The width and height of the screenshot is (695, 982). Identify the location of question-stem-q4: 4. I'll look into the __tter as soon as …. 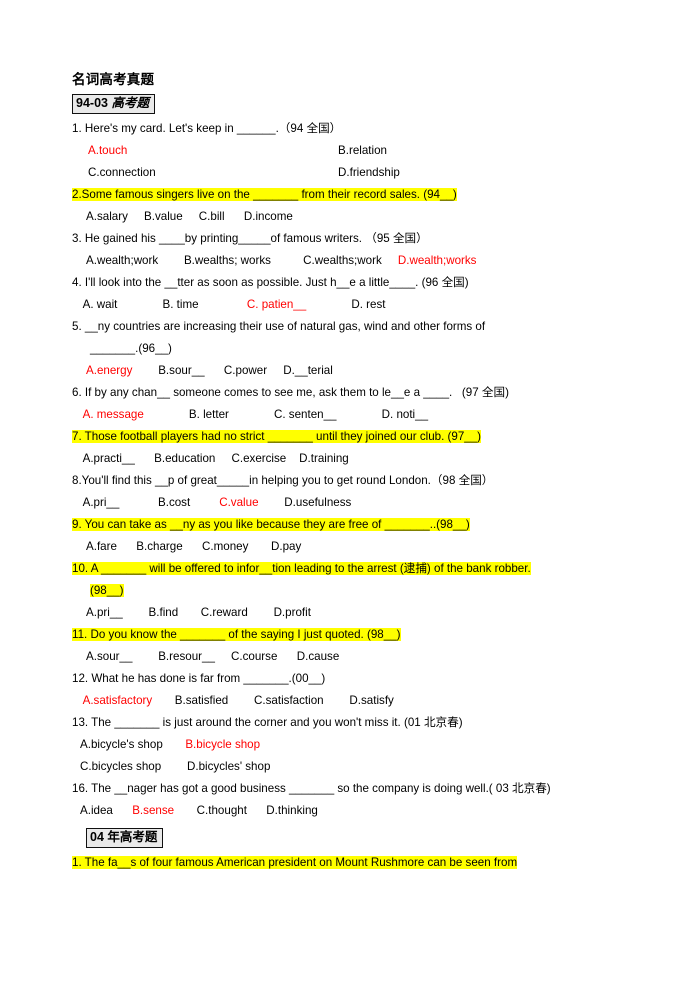
(270, 282).